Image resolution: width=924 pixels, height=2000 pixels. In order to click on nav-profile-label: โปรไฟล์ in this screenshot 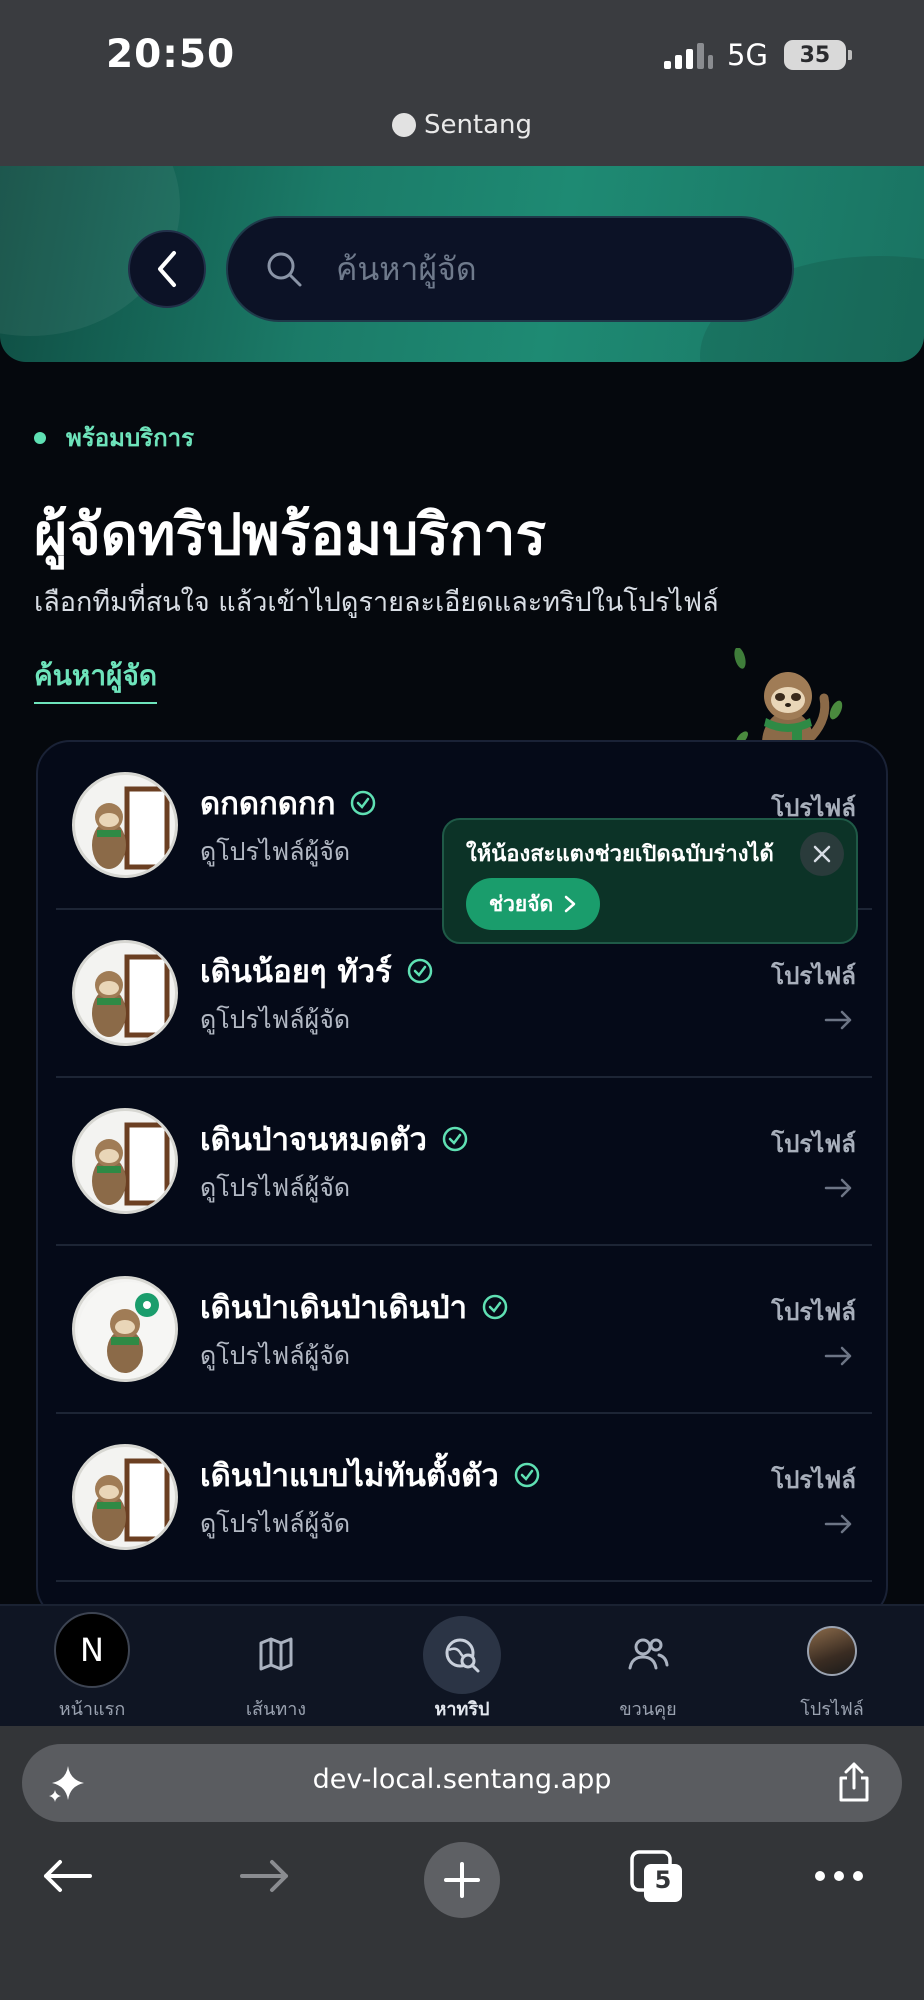, I will do `click(832, 1709)`.